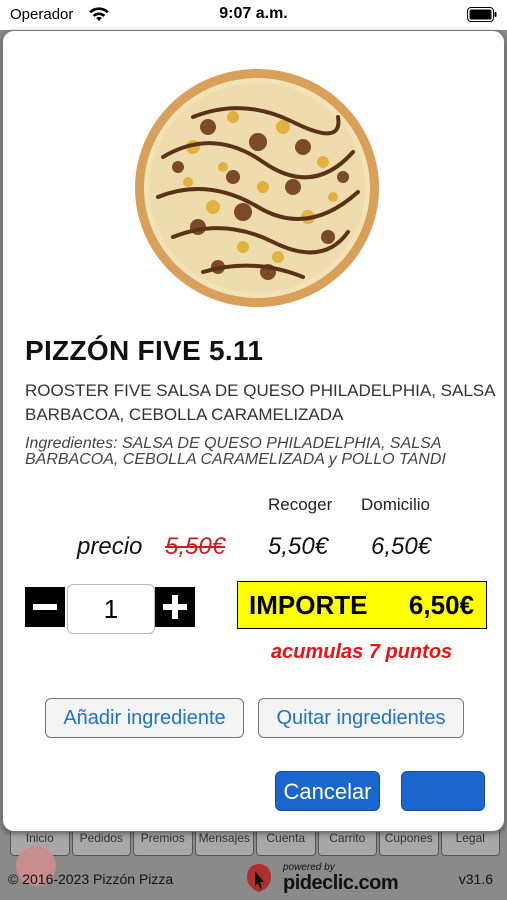 This screenshot has width=507, height=900. Describe the element at coordinates (144, 350) in the screenshot. I see `product-title: PIZZÓN FIVE 5.11` at that location.